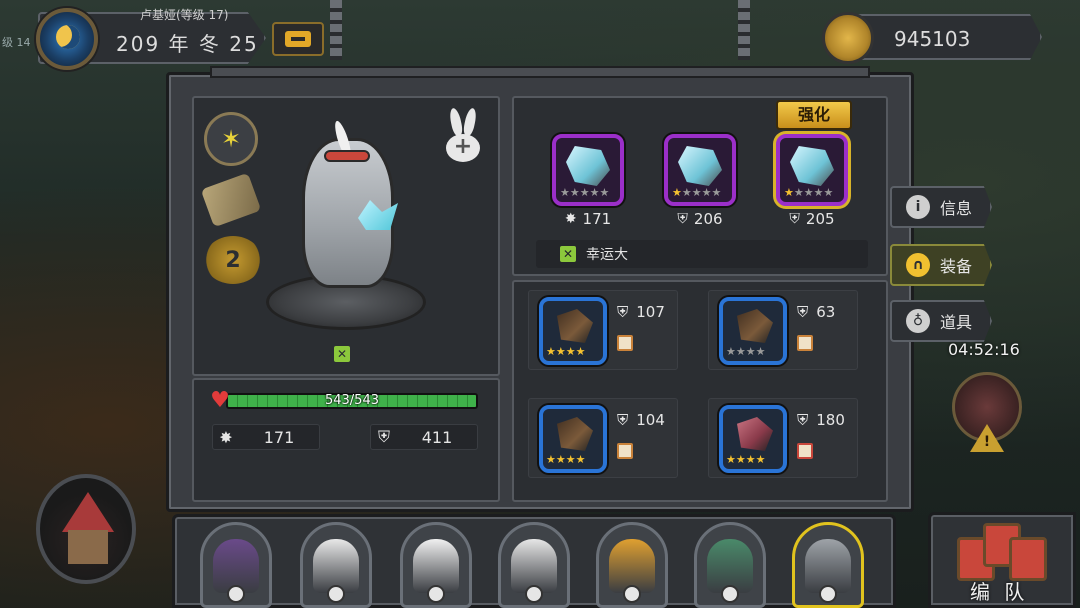 The image size is (1080, 608). Describe the element at coordinates (67, 39) in the screenshot. I see `season-moon-icon` at that location.